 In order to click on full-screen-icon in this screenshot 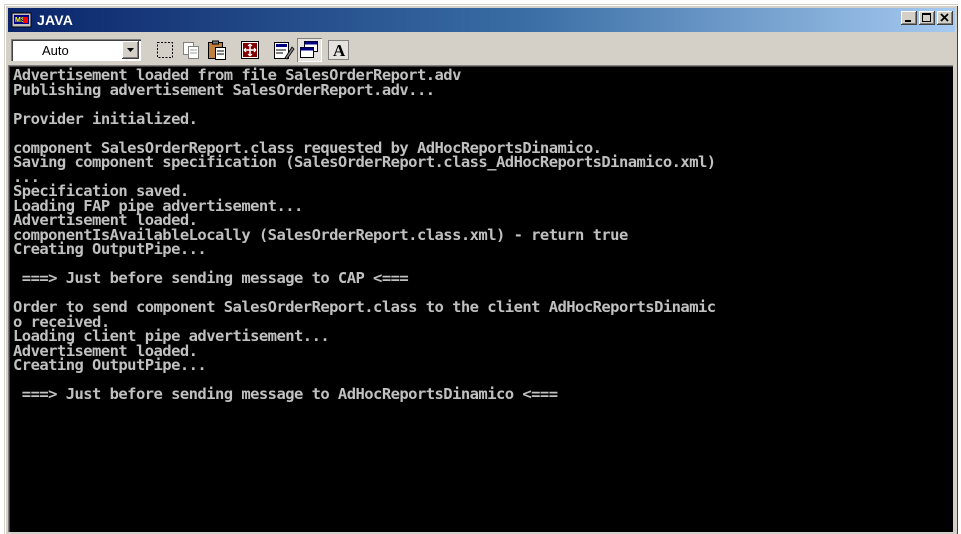, I will do `click(250, 50)`.